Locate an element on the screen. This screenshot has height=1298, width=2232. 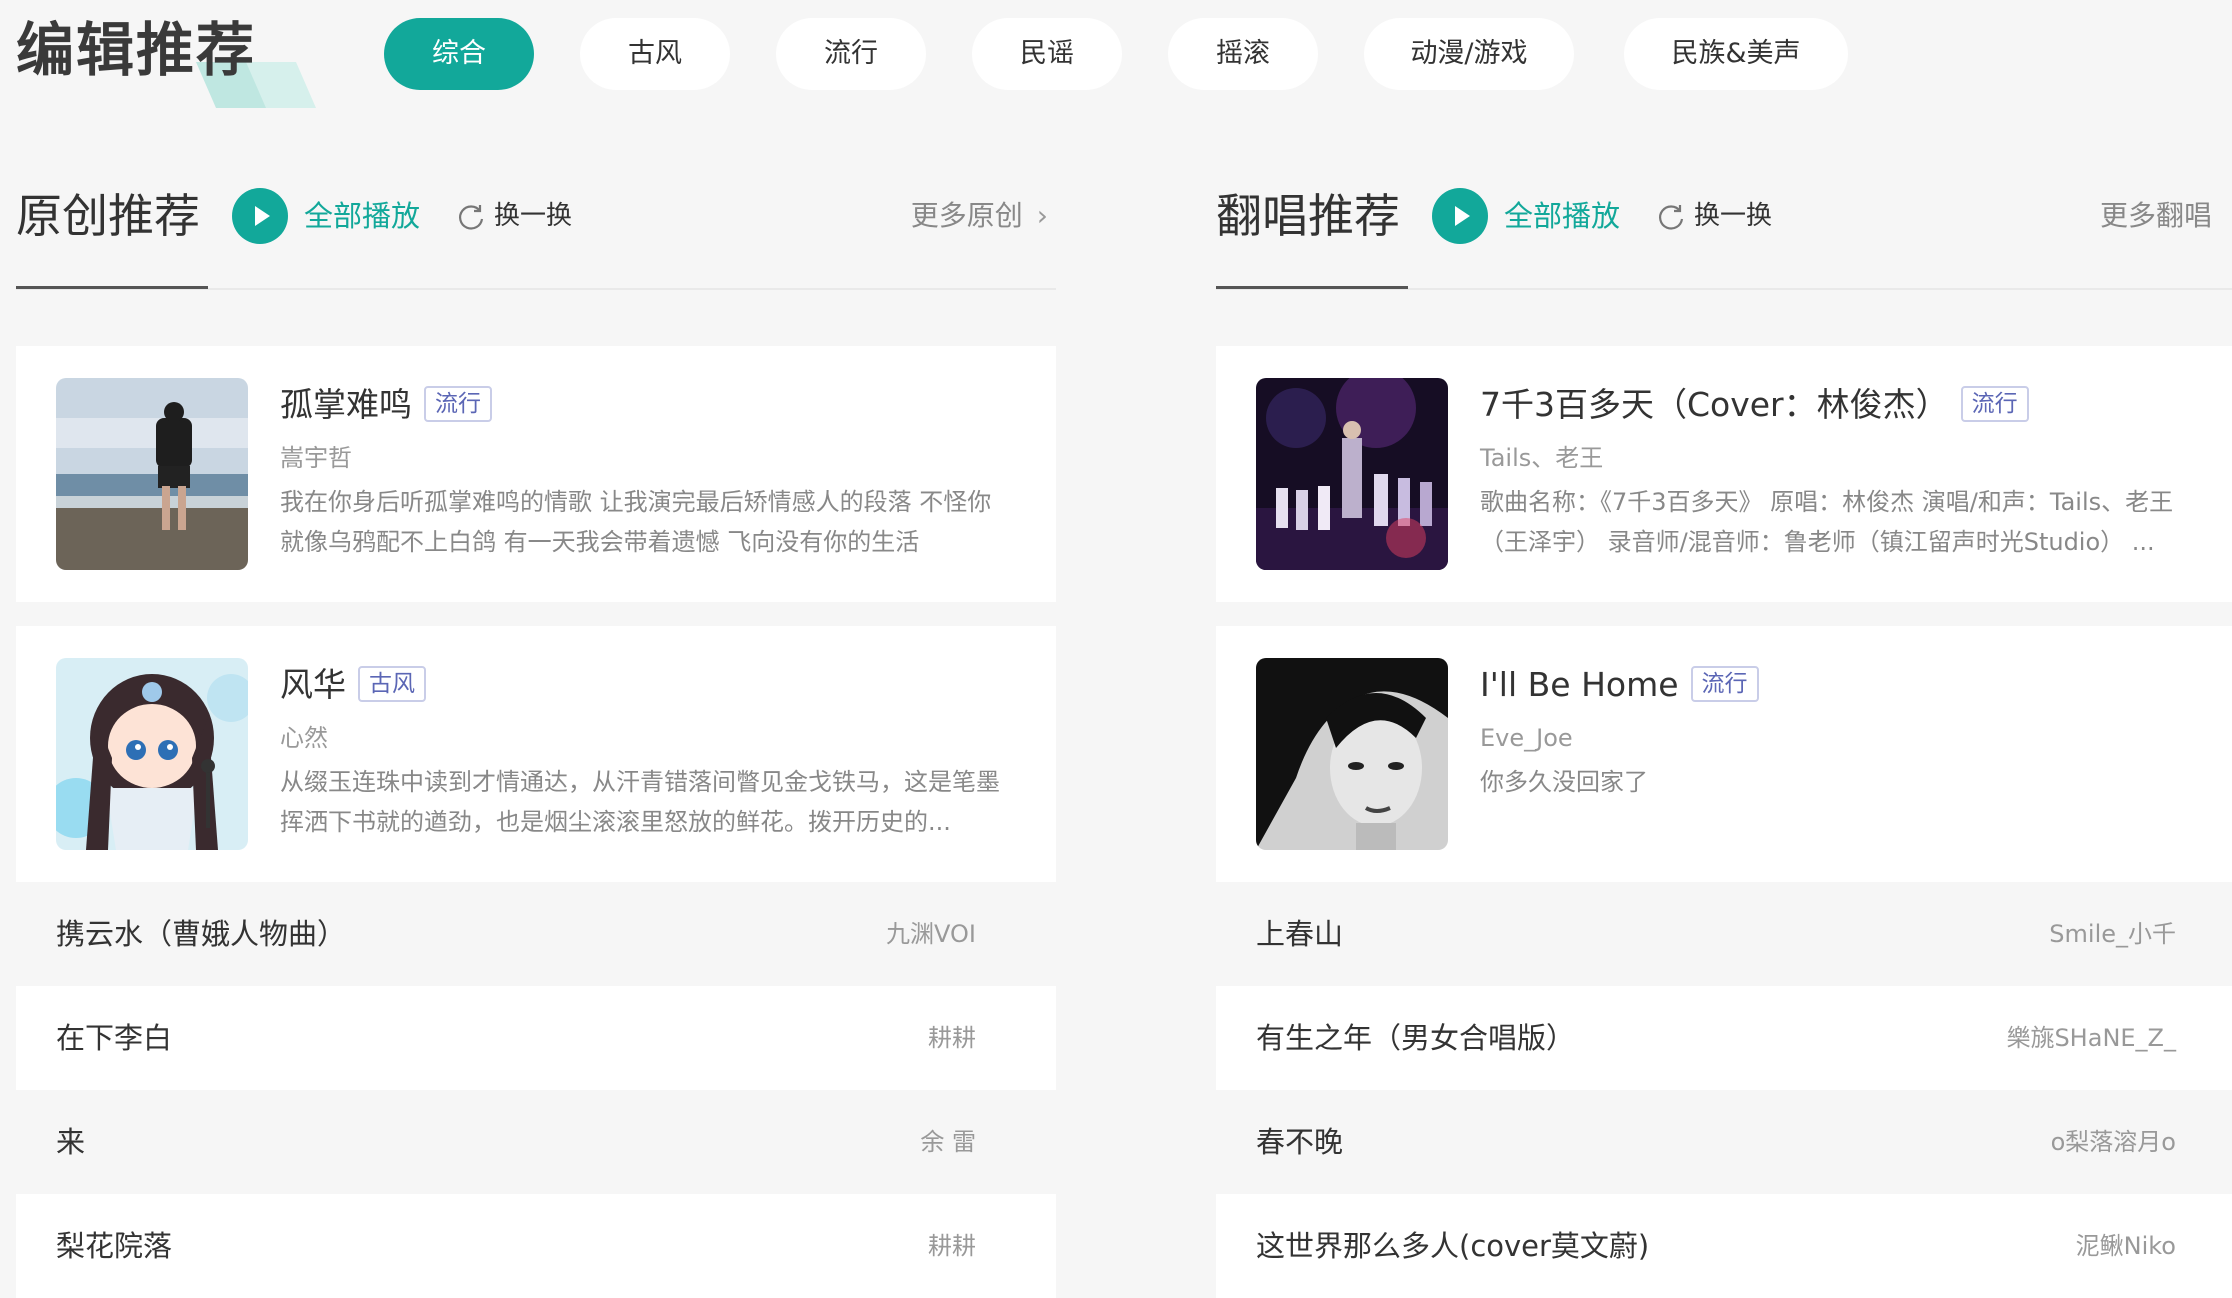
list-item: 上春山 Smile_小千 is located at coordinates (1724, 934).